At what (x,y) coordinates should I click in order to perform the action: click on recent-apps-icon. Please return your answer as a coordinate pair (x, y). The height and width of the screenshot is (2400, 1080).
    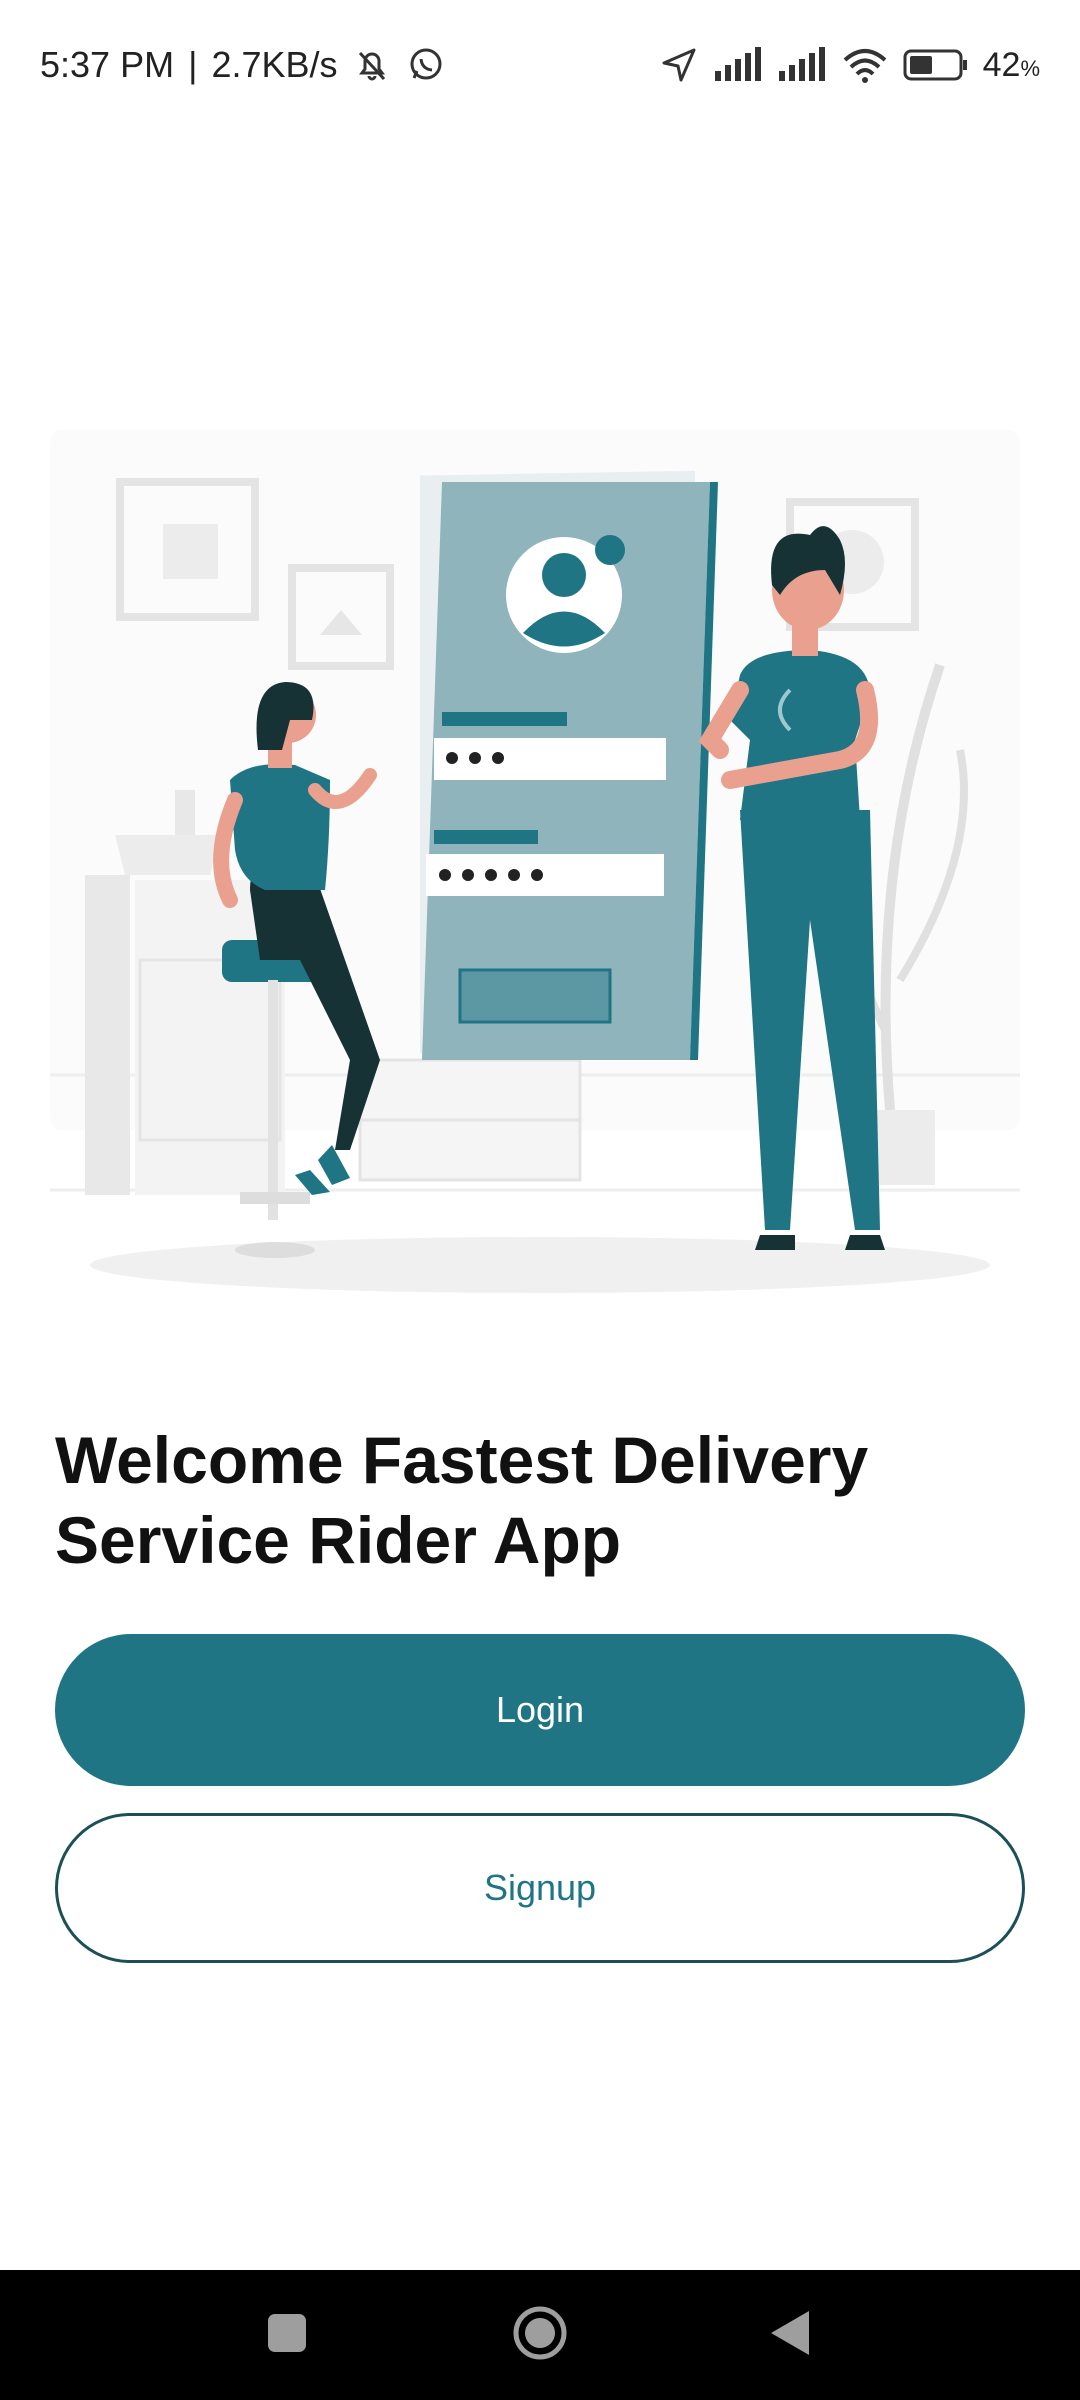
    Looking at the image, I should click on (287, 2335).